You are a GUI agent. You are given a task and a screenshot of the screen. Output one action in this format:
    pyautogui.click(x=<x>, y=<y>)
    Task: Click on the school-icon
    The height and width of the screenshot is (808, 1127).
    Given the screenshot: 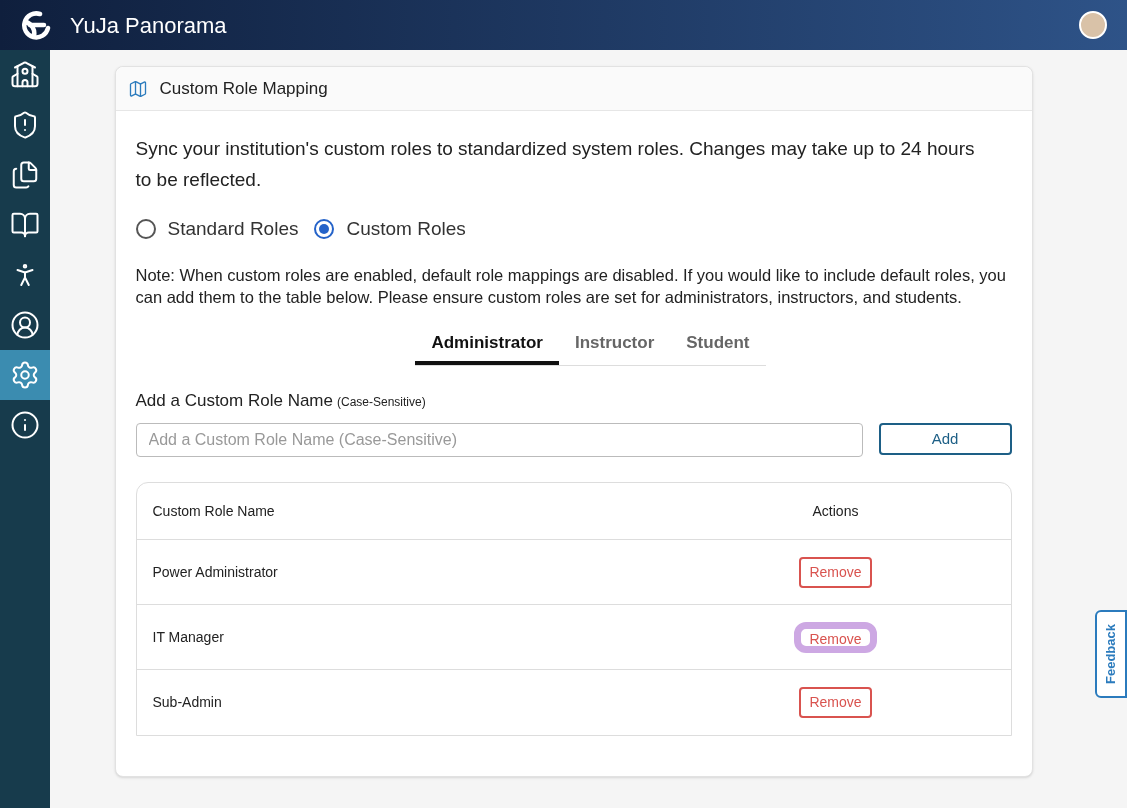 What is the action you would take?
    pyautogui.click(x=25, y=75)
    